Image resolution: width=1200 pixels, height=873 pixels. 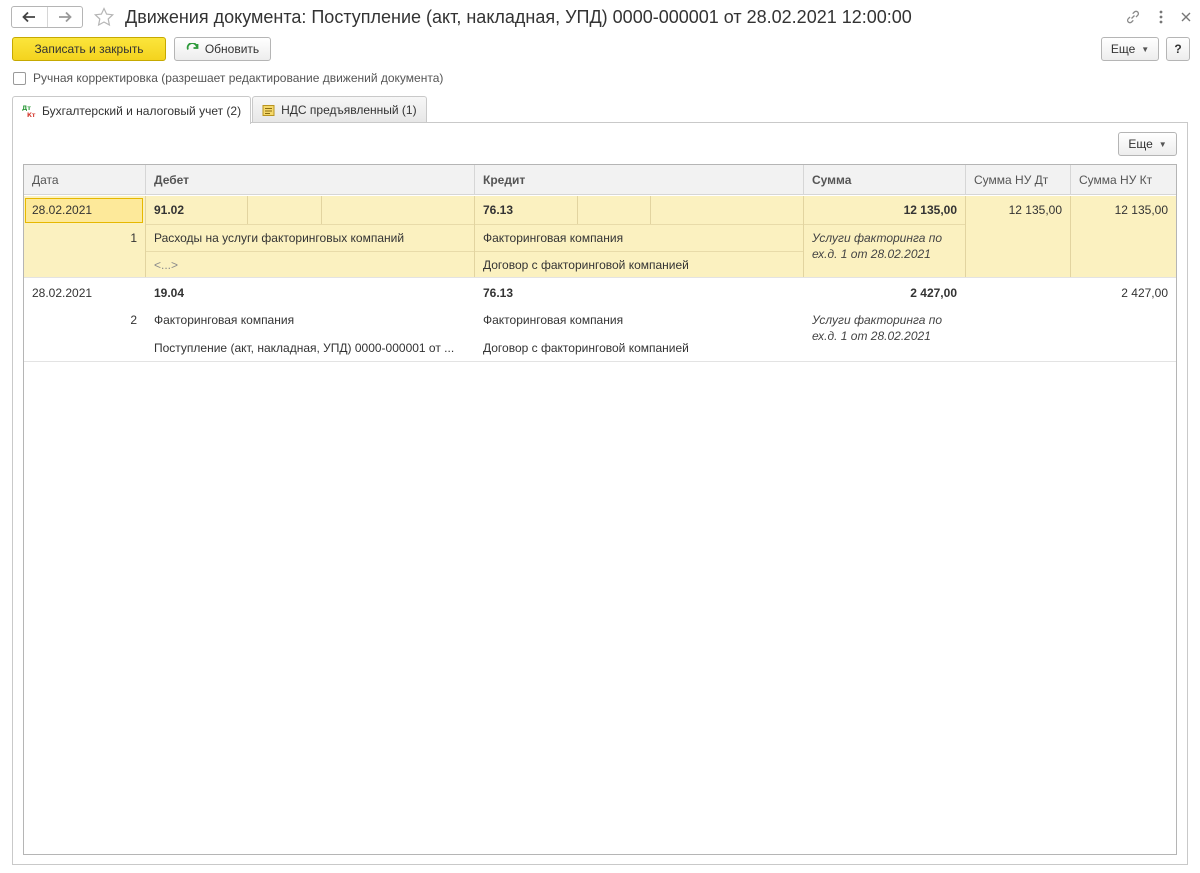 I want to click on svg-text: Кт, so click(x=31, y=115).